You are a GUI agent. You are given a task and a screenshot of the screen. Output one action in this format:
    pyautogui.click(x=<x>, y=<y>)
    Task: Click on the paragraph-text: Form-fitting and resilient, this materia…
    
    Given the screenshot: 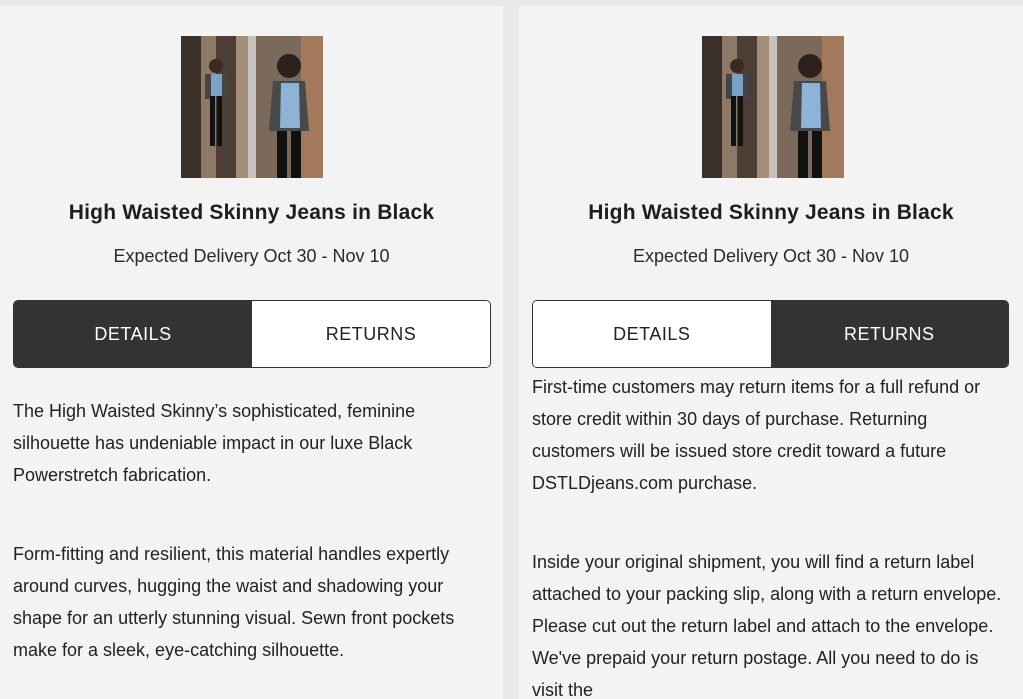 What is the action you would take?
    pyautogui.click(x=234, y=602)
    